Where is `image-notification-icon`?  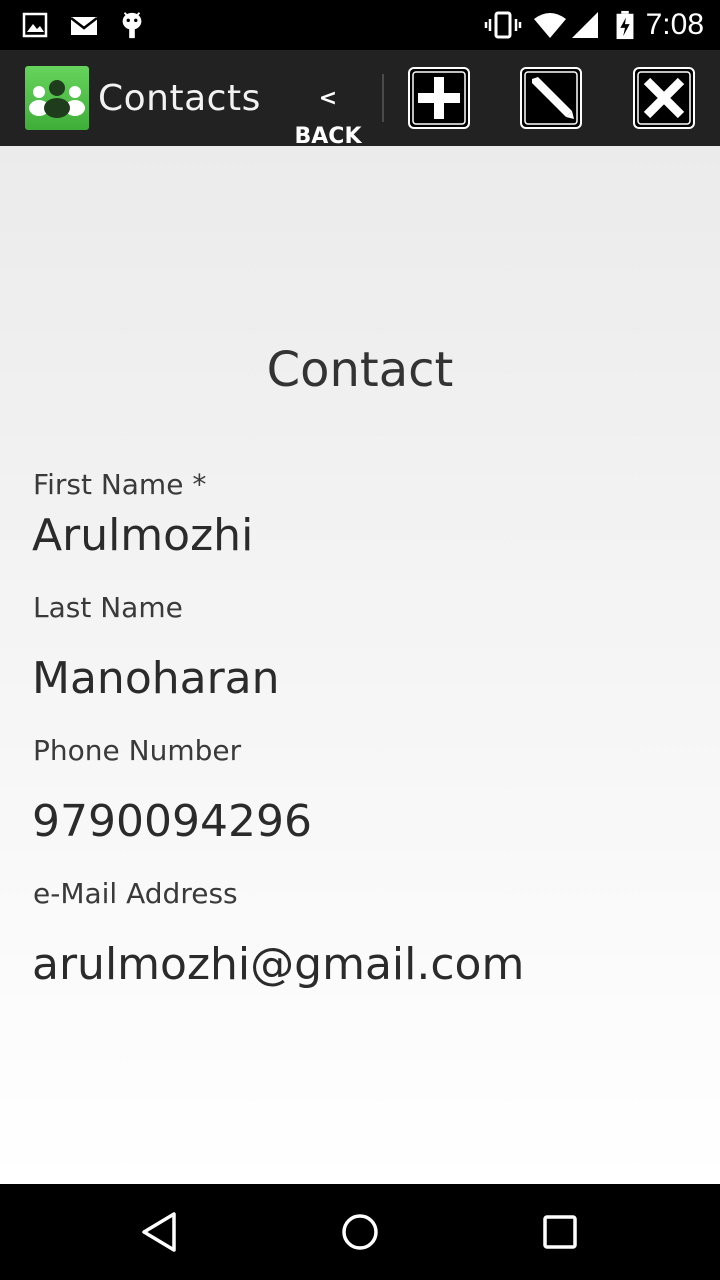
image-notification-icon is located at coordinates (35, 25).